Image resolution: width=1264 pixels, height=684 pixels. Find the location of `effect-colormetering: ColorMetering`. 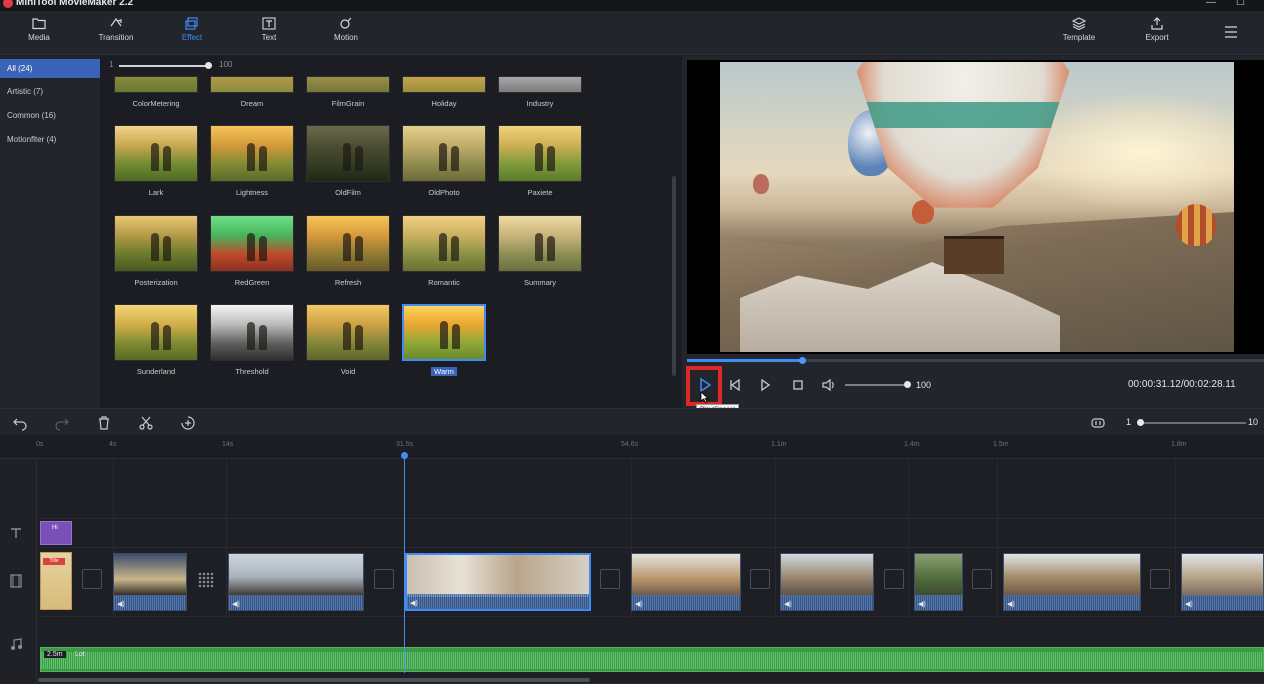

effect-colormetering: ColorMetering is located at coordinates (156, 92).